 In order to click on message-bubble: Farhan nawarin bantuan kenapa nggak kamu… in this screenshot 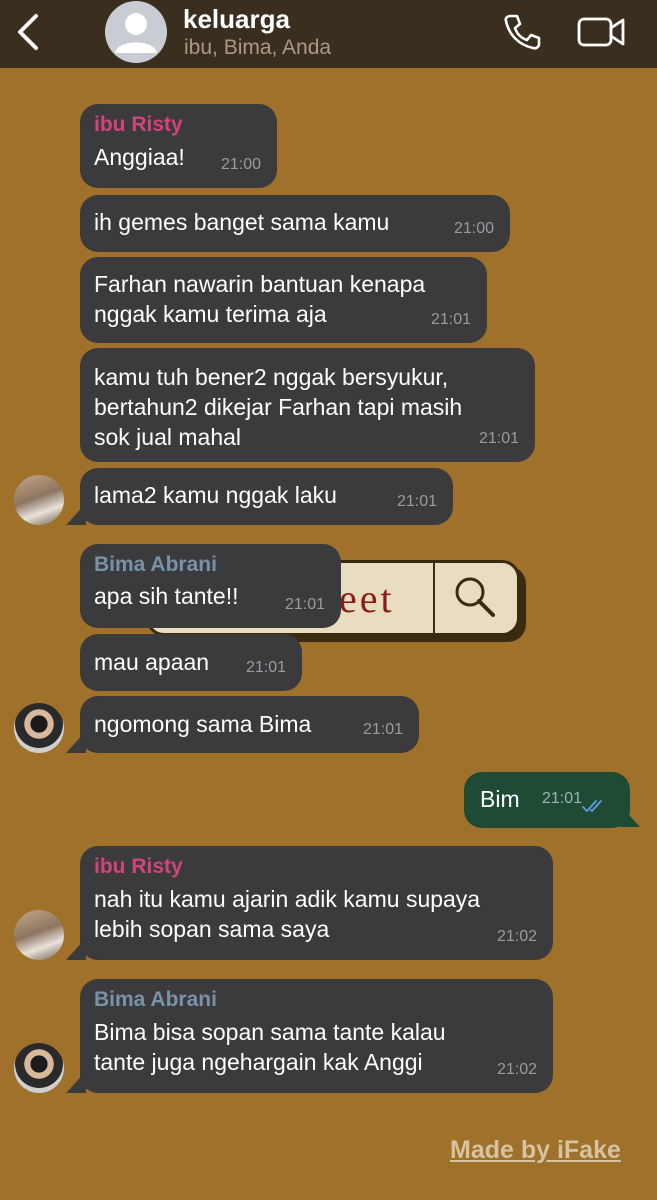, I will do `click(283, 300)`.